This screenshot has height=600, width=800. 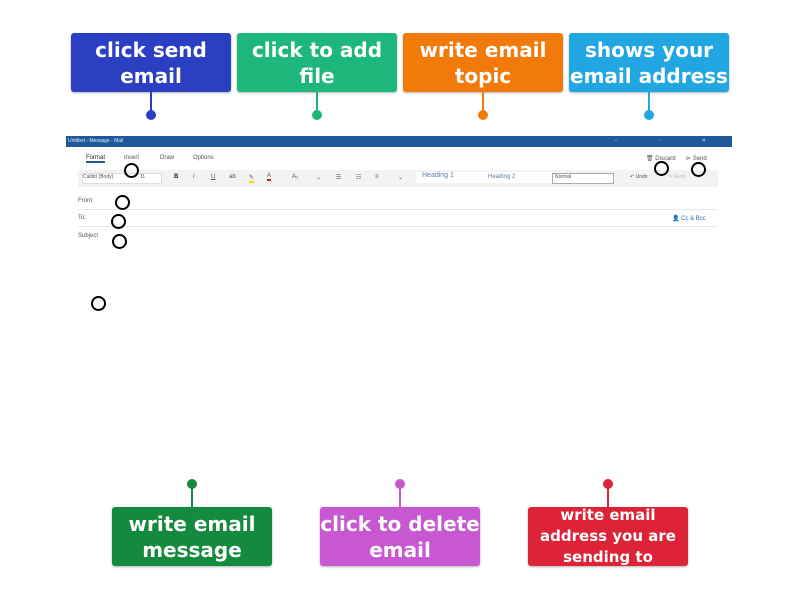 I want to click on marker-subject, so click(x=119, y=241).